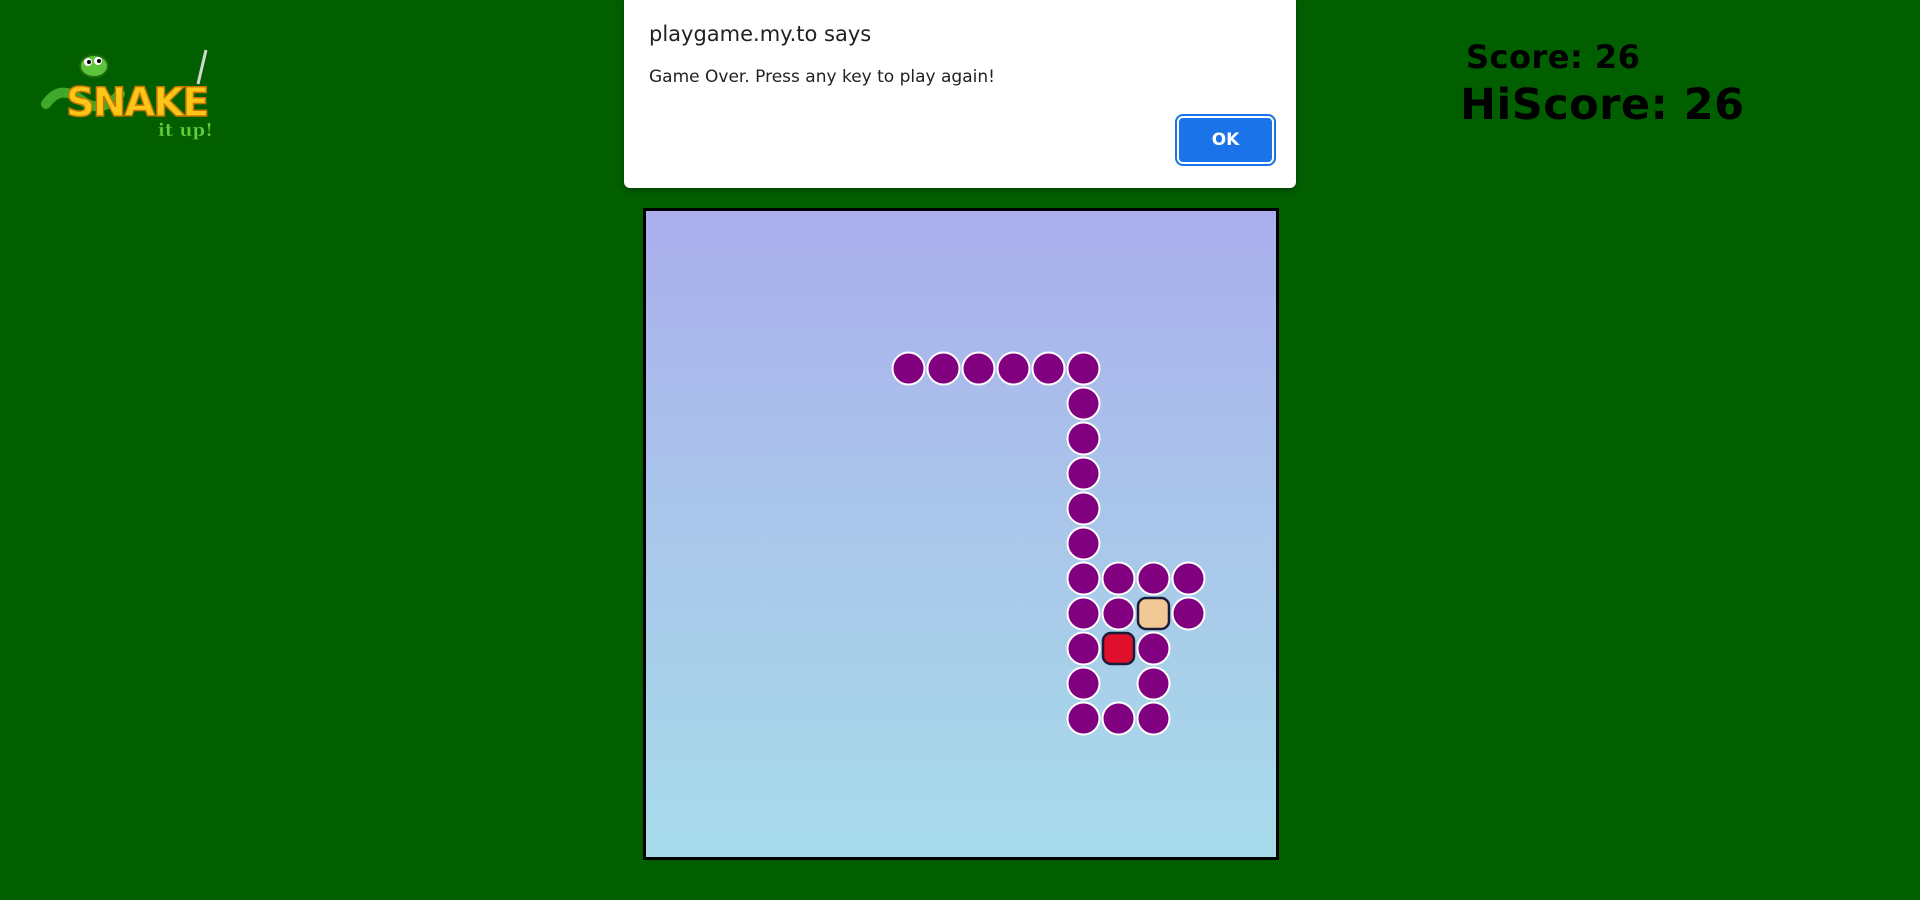 This screenshot has width=1920, height=900. Describe the element at coordinates (1553, 57) in the screenshot. I see `score-display: Score: 26` at that location.